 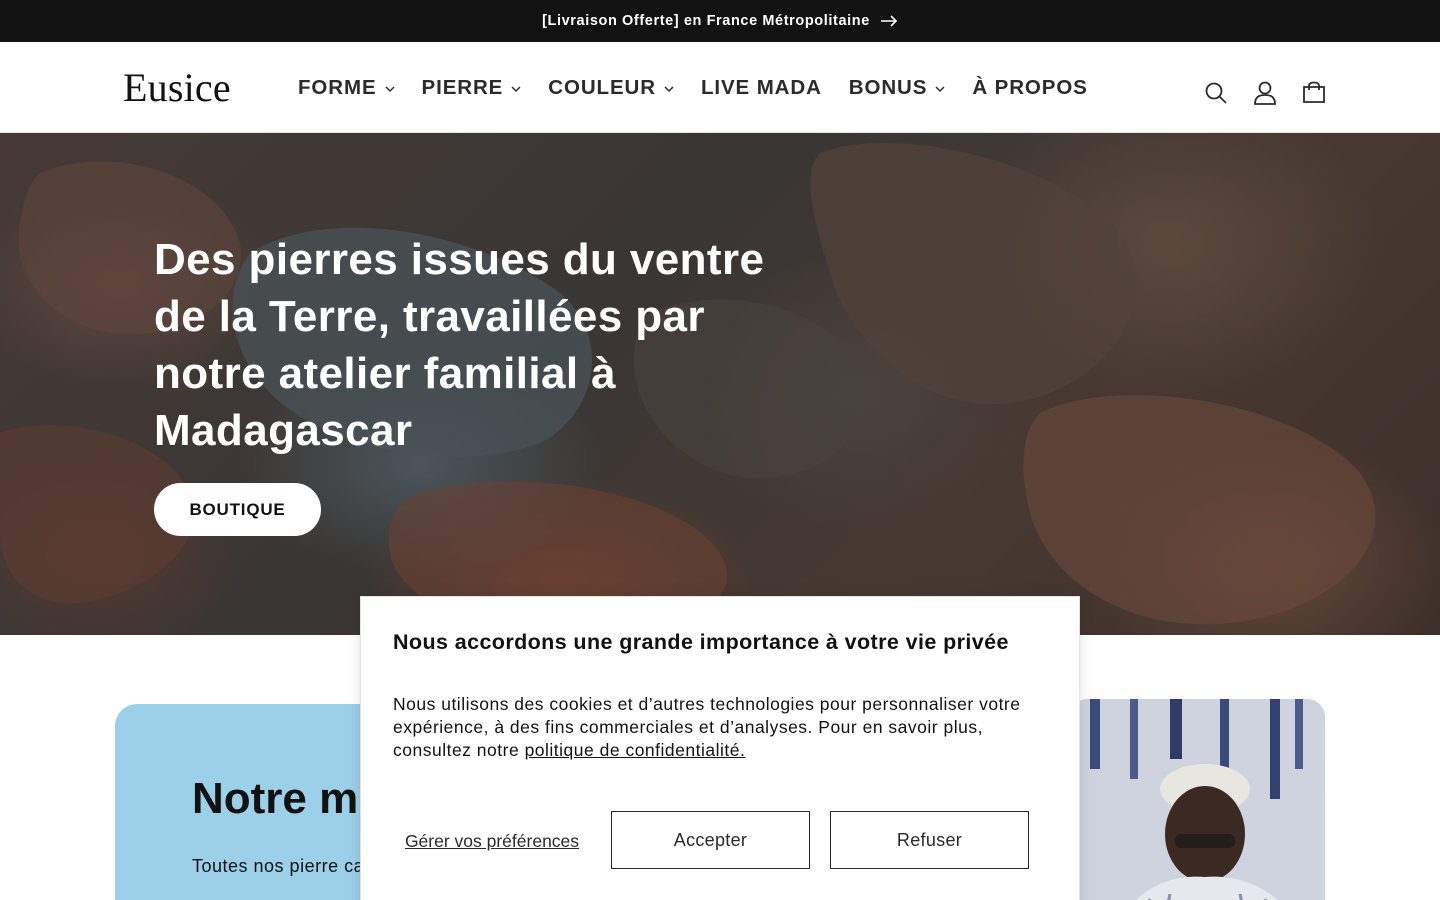 I want to click on artisan-illustration, so click(x=1197, y=799).